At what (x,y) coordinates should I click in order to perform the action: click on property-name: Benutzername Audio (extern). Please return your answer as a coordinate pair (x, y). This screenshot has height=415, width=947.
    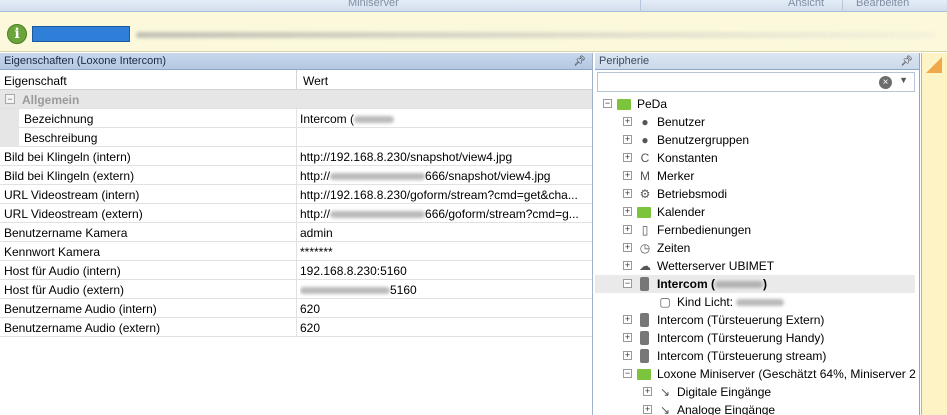
    Looking at the image, I should click on (82, 328).